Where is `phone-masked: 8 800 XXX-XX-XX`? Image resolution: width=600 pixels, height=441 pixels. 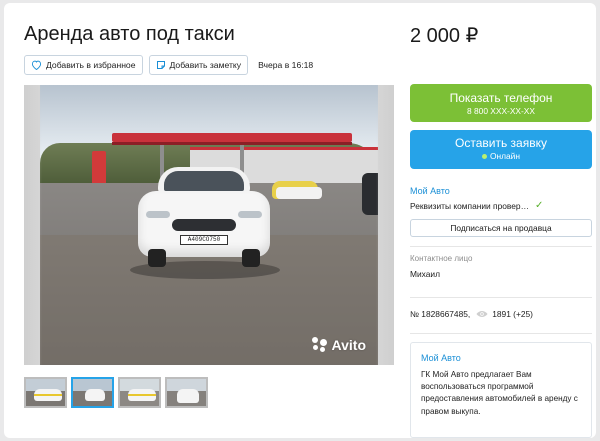 phone-masked: 8 800 XXX-XX-XX is located at coordinates (501, 111).